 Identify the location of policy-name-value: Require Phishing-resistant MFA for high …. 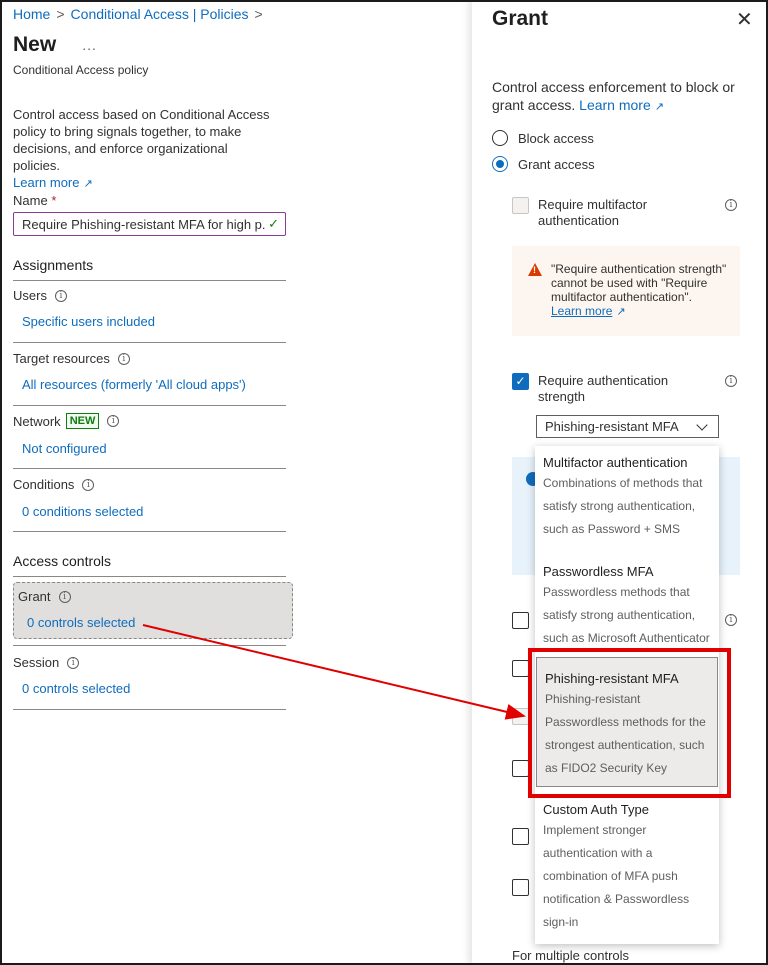
(144, 224).